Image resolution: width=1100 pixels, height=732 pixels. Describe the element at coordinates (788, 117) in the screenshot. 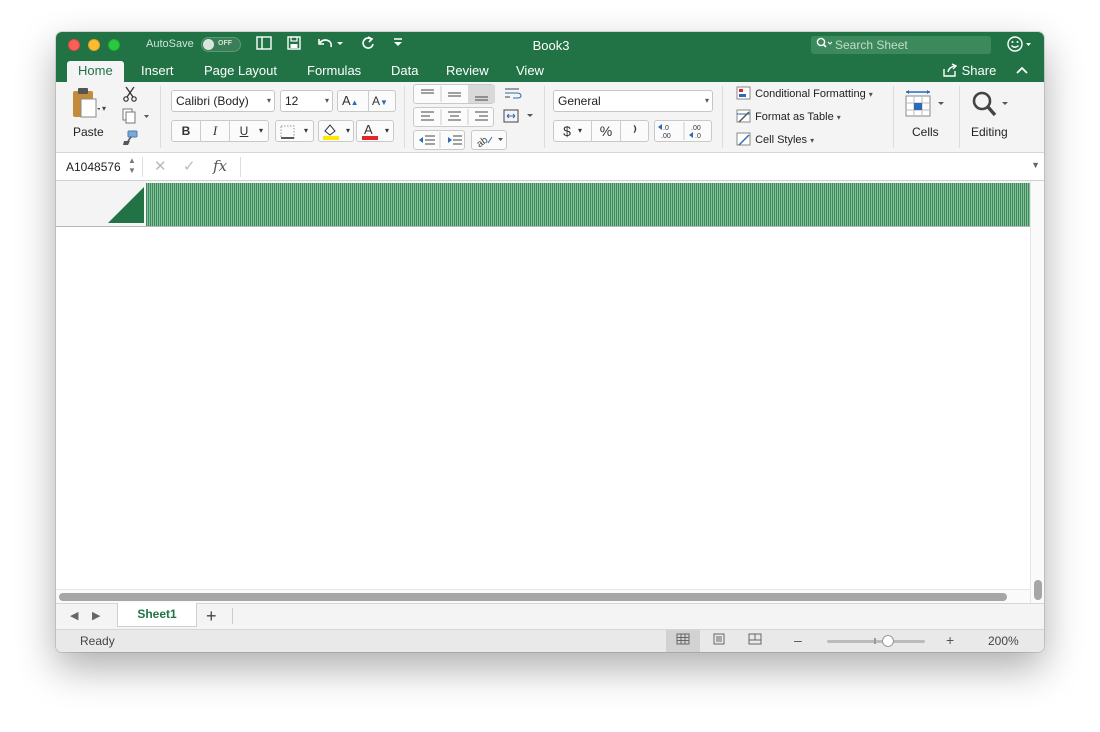

I see `format-as-table-button: Format as Table ▾` at that location.